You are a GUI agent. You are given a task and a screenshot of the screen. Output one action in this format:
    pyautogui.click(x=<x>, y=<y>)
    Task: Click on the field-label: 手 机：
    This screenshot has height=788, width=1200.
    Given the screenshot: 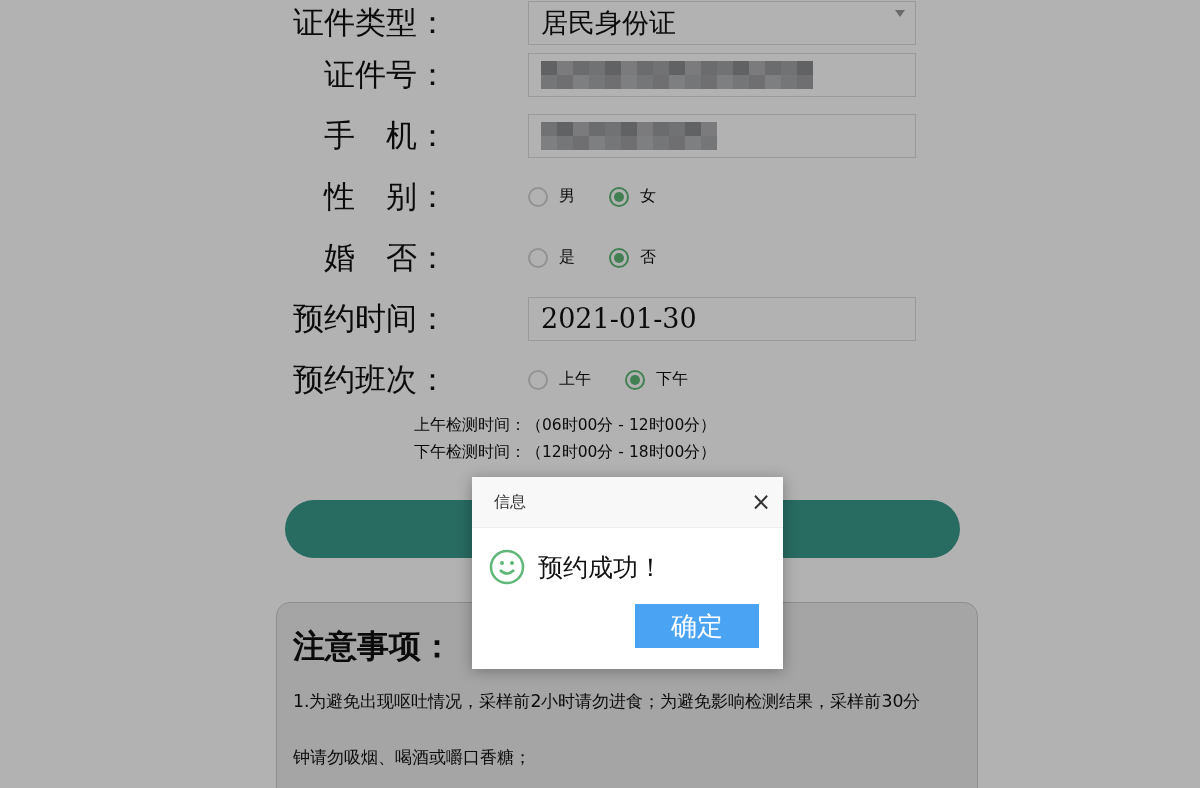 What is the action you would take?
    pyautogui.click(x=385, y=135)
    